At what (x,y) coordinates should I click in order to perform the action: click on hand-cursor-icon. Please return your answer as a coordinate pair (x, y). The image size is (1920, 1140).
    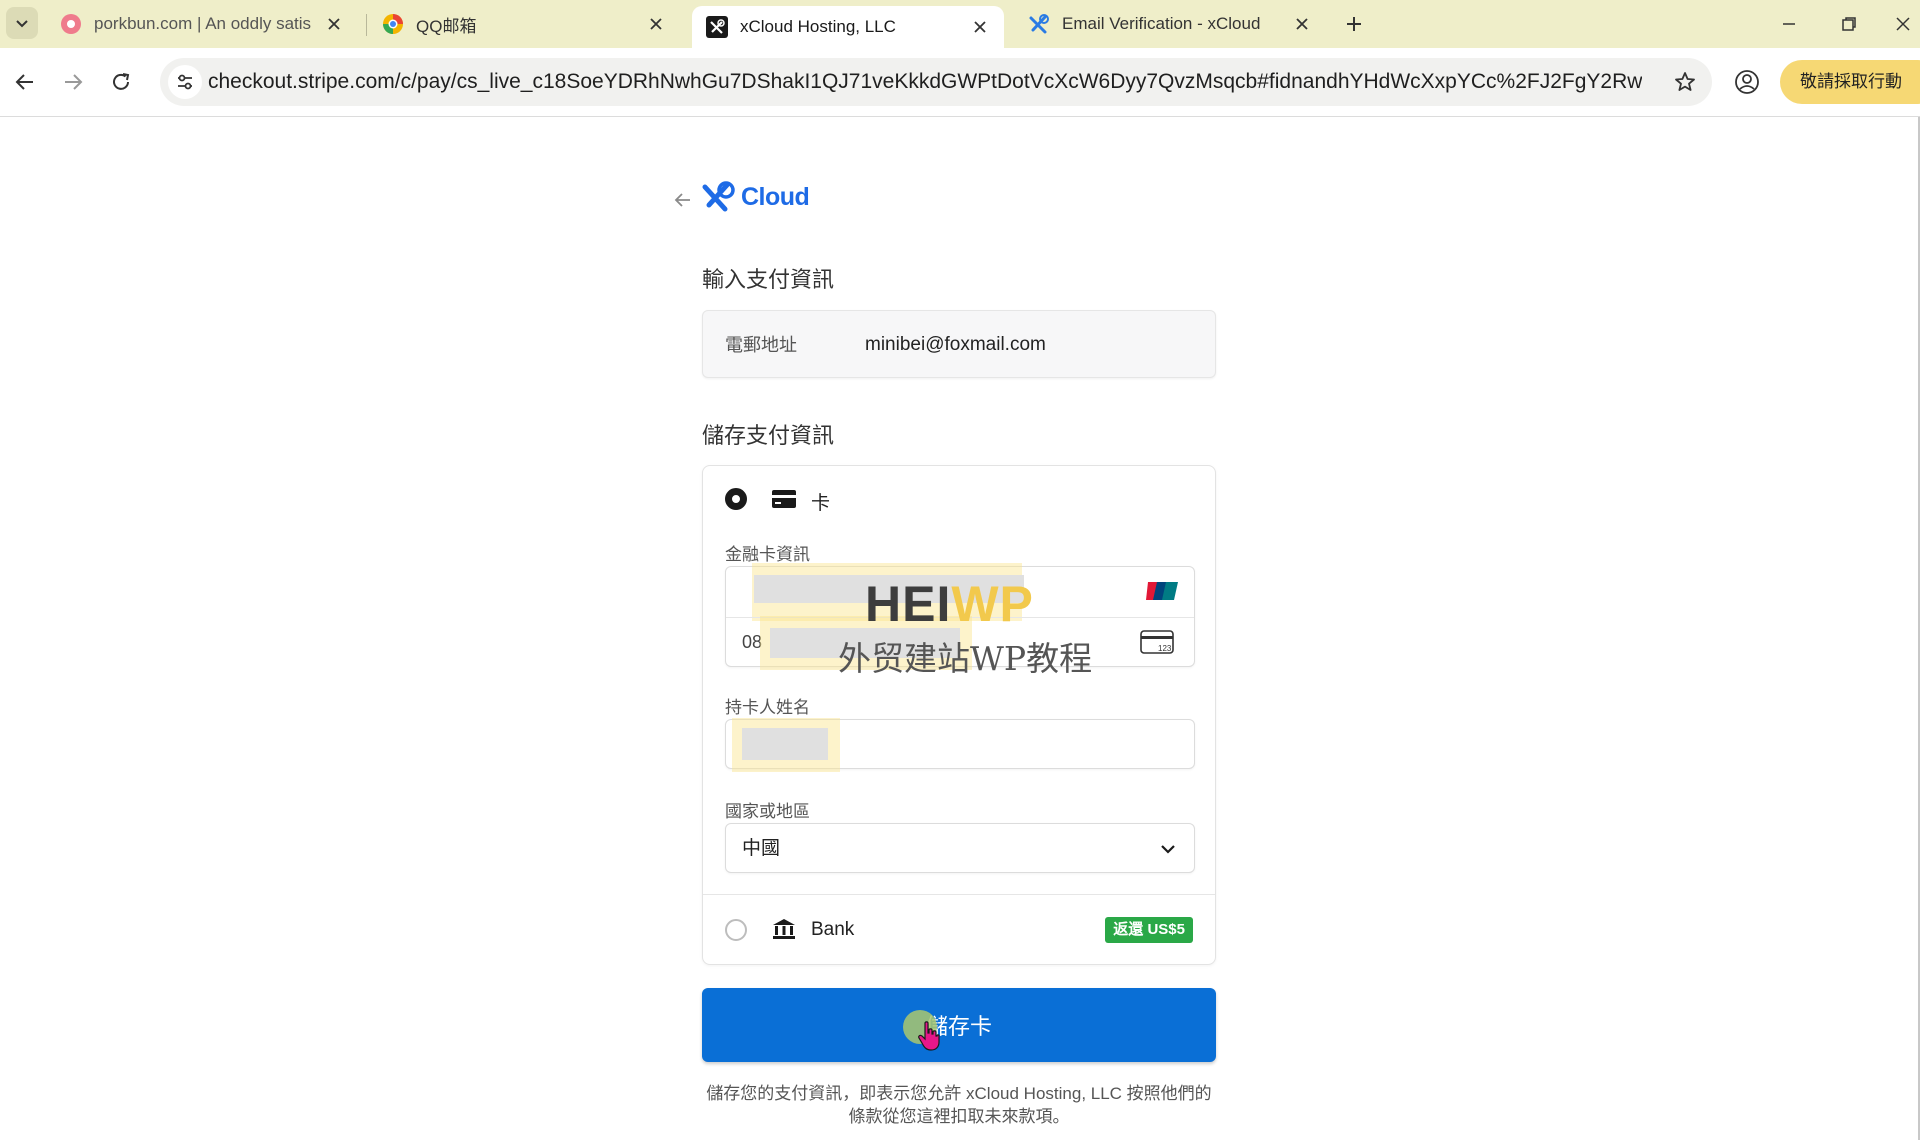
    Looking at the image, I should click on (929, 1036).